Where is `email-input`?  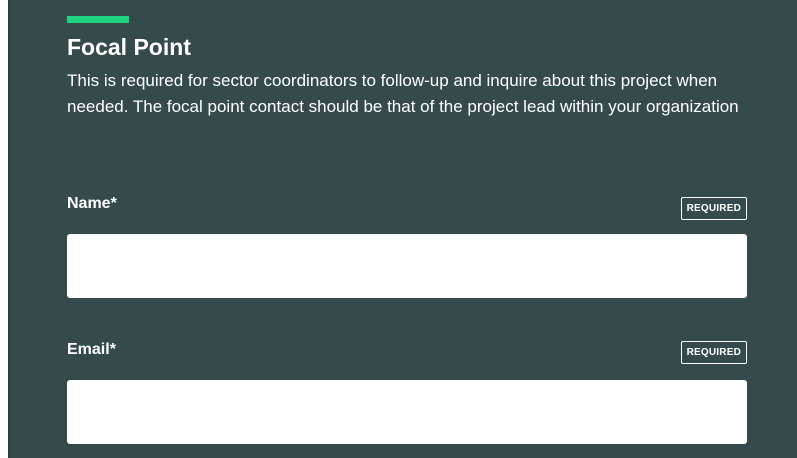
email-input is located at coordinates (407, 412).